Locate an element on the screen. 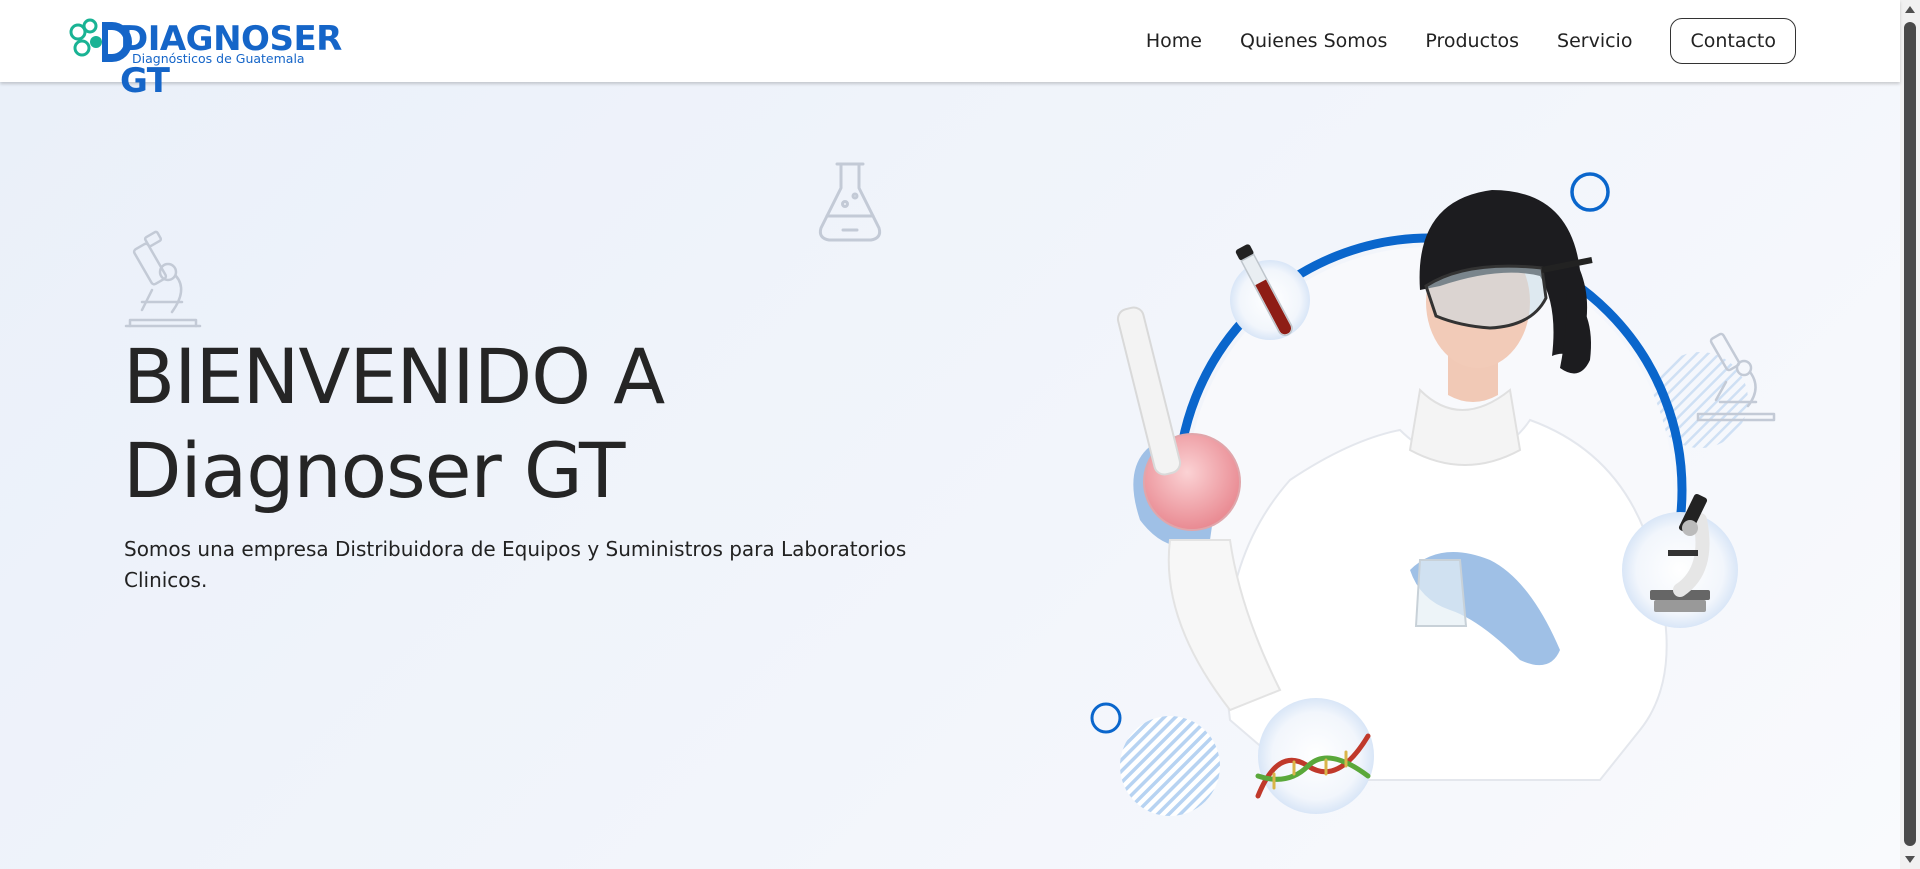 Image resolution: width=1920 pixels, height=869 pixels. logo-subtitle: Diagnósticos de Guatemala is located at coordinates (218, 58).